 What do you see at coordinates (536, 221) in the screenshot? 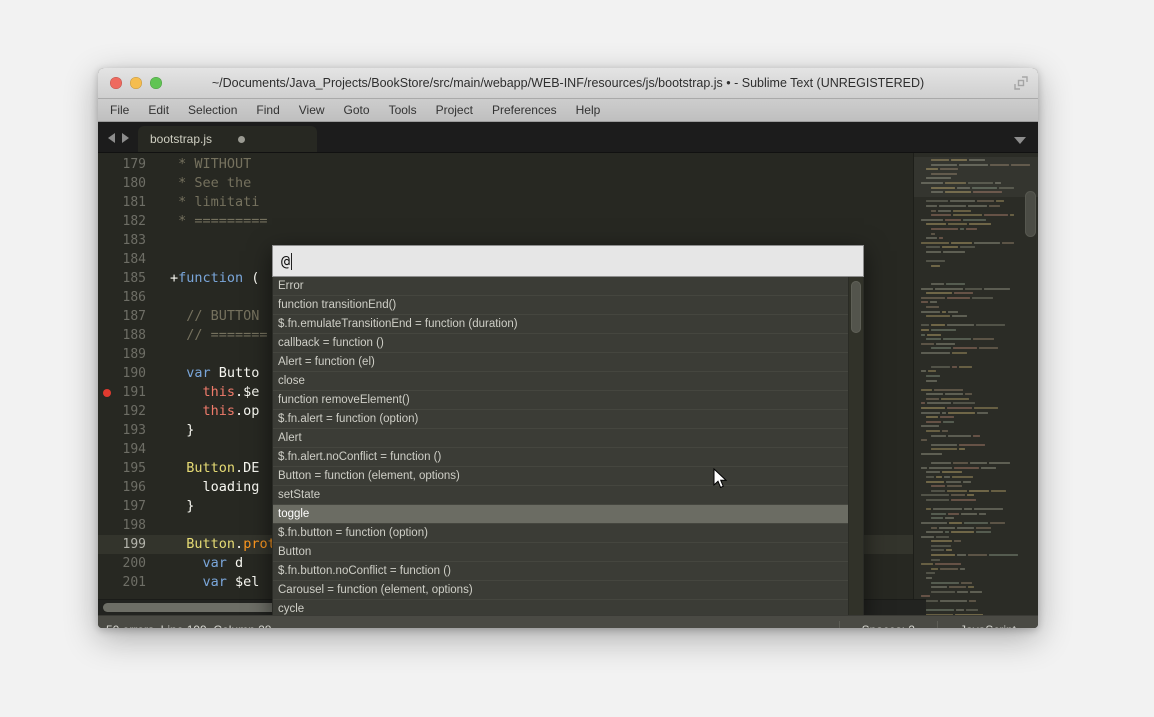
I see `code-line: * =========` at bounding box center [536, 221].